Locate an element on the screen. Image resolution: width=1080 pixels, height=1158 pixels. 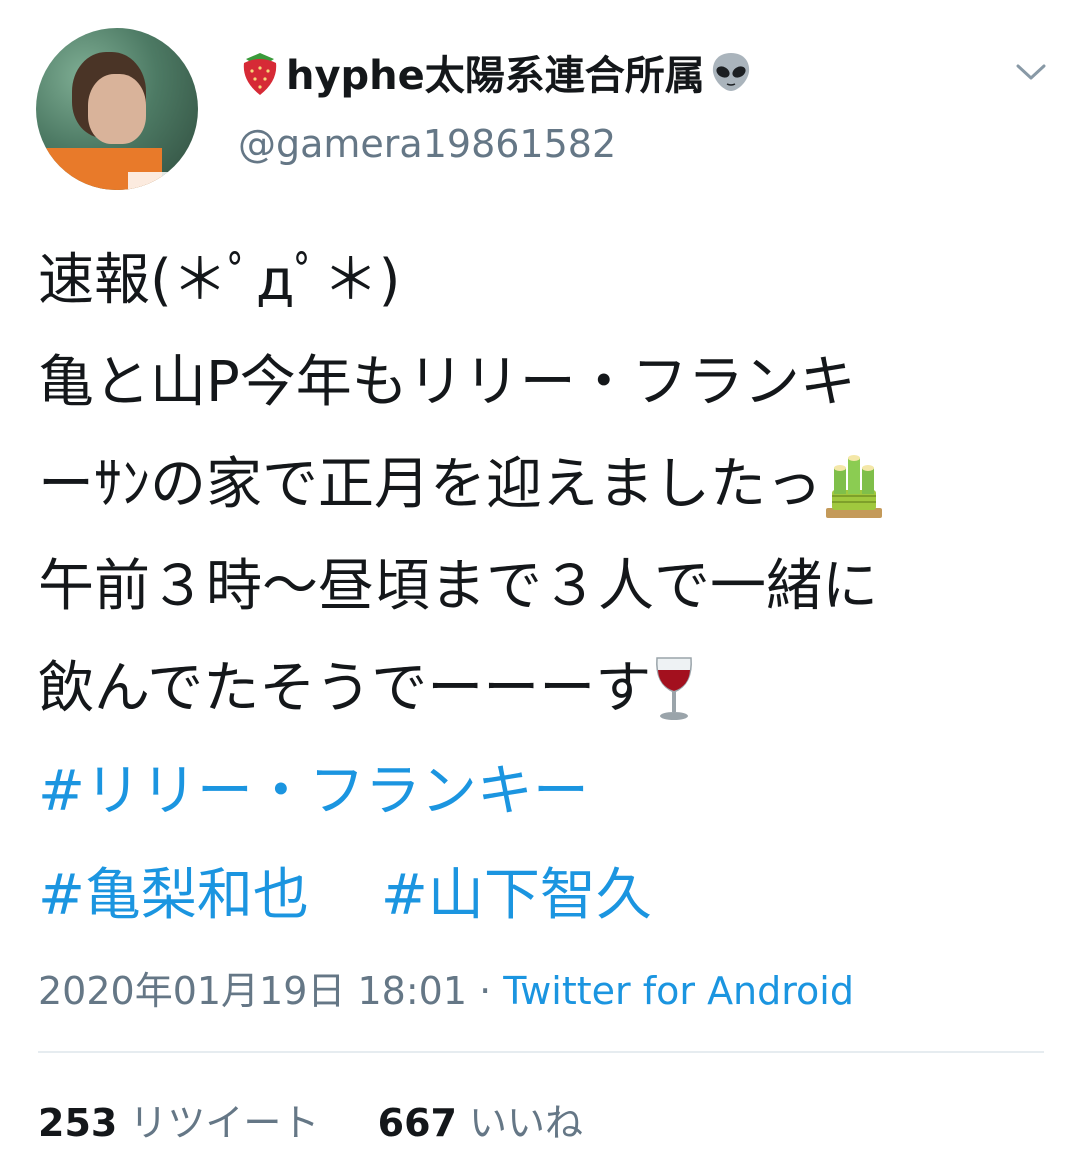
user-name-row: hyphe太陽系連合所属 is located at coordinates (495, 72).